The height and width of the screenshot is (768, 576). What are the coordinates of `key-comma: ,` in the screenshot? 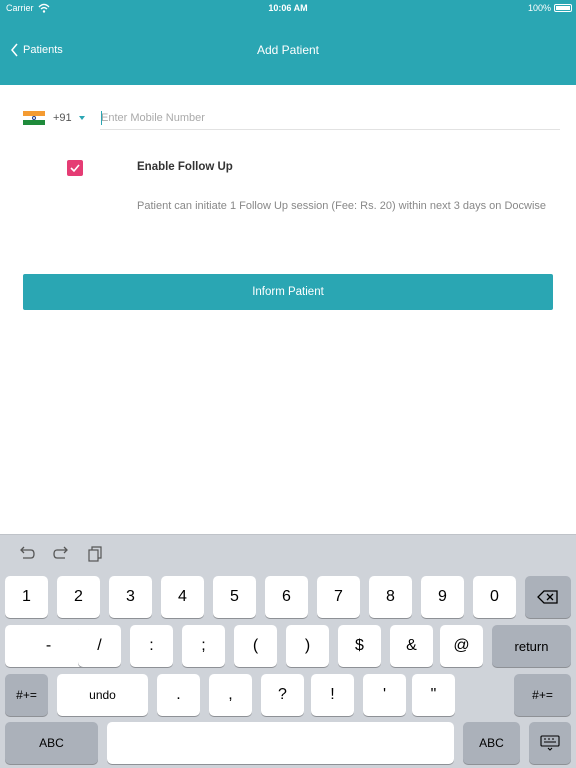 It's located at (230, 695).